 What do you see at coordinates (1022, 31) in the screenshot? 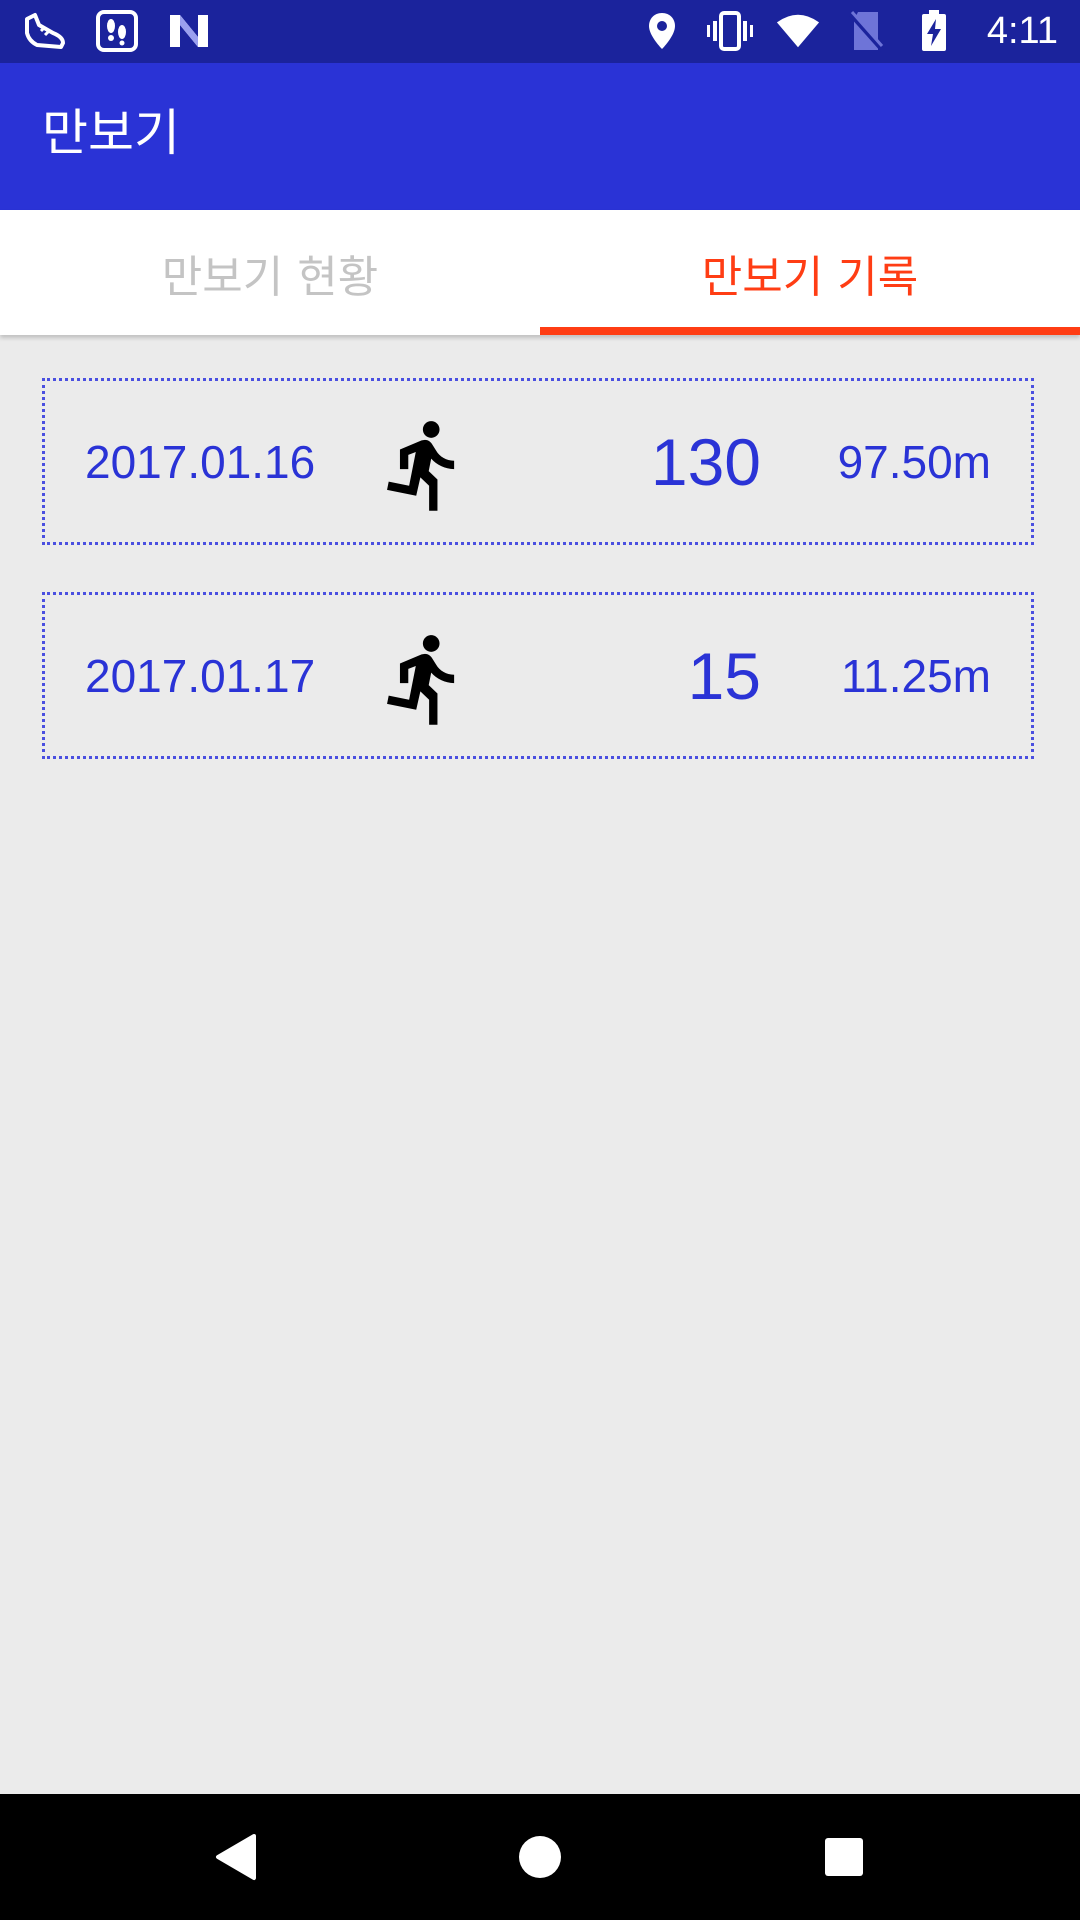
I see `clock: 4:11` at bounding box center [1022, 31].